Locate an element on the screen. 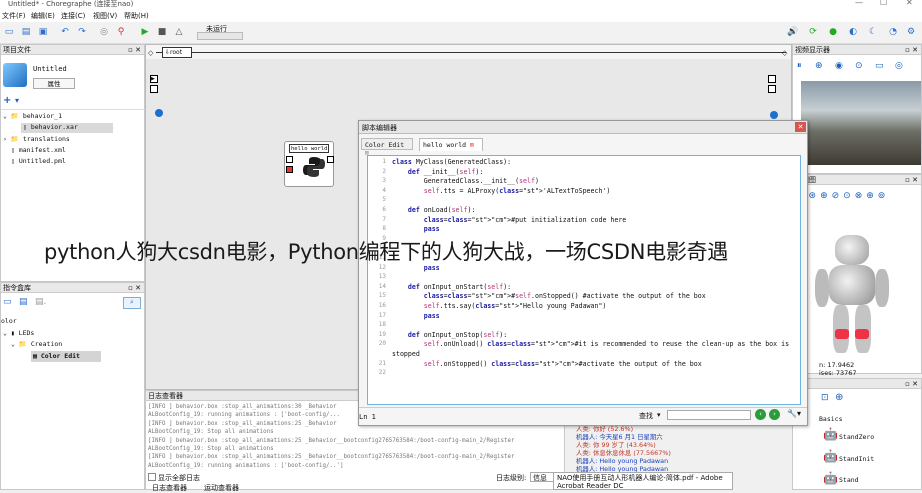 The image size is (922, 493). properties-button: 属性 is located at coordinates (54, 83).